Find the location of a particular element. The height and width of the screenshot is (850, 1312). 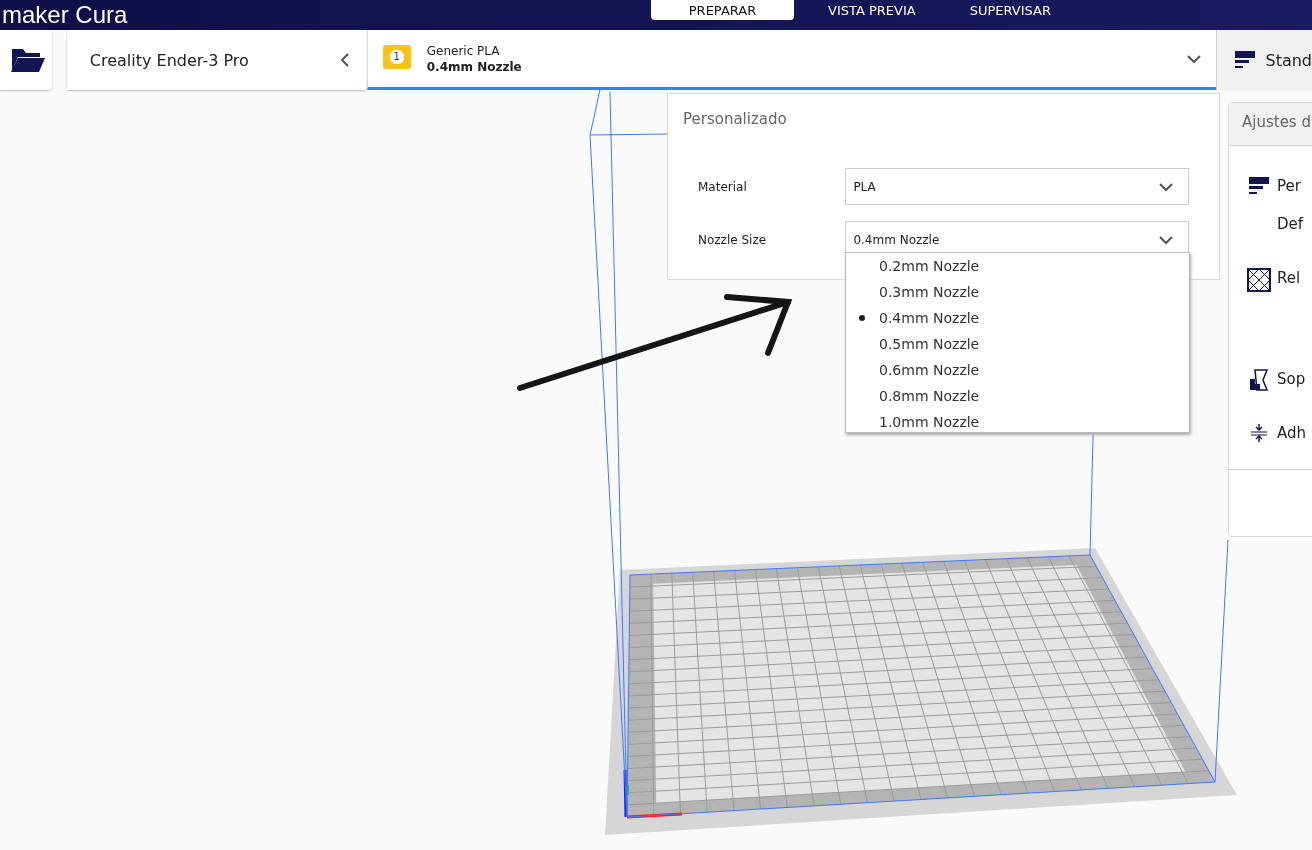

adhesion-icon is located at coordinates (1259, 433).